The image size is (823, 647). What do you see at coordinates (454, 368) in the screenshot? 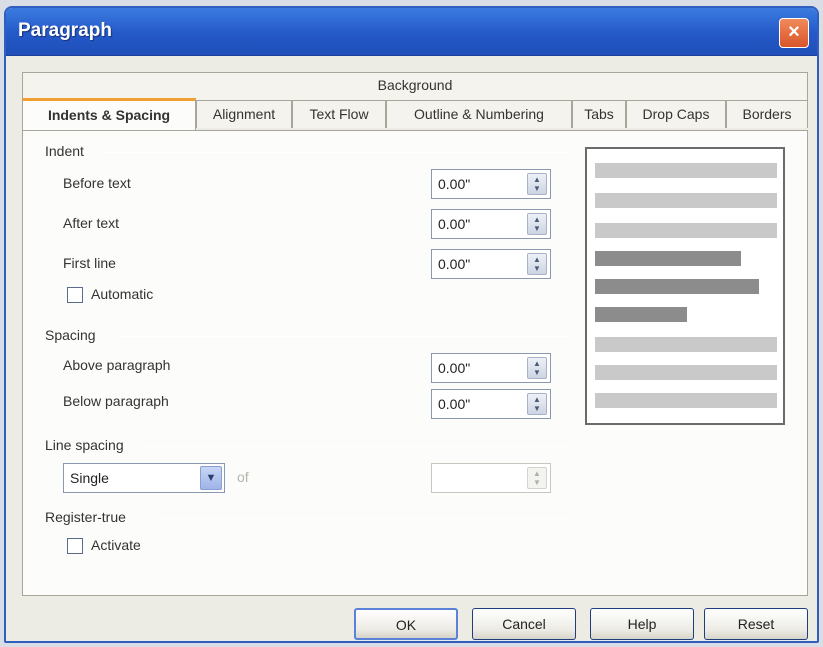
I see `above-paragraph-value: 0.00"` at bounding box center [454, 368].